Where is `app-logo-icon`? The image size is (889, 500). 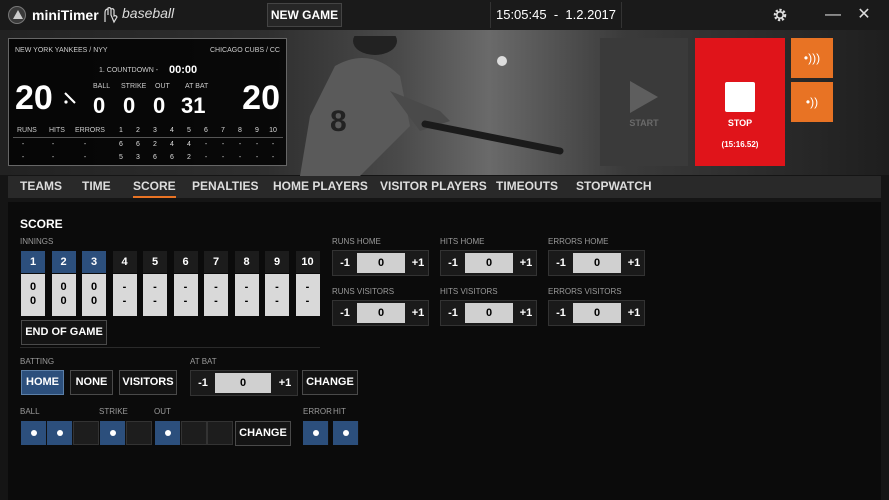
app-logo-icon is located at coordinates (17, 15).